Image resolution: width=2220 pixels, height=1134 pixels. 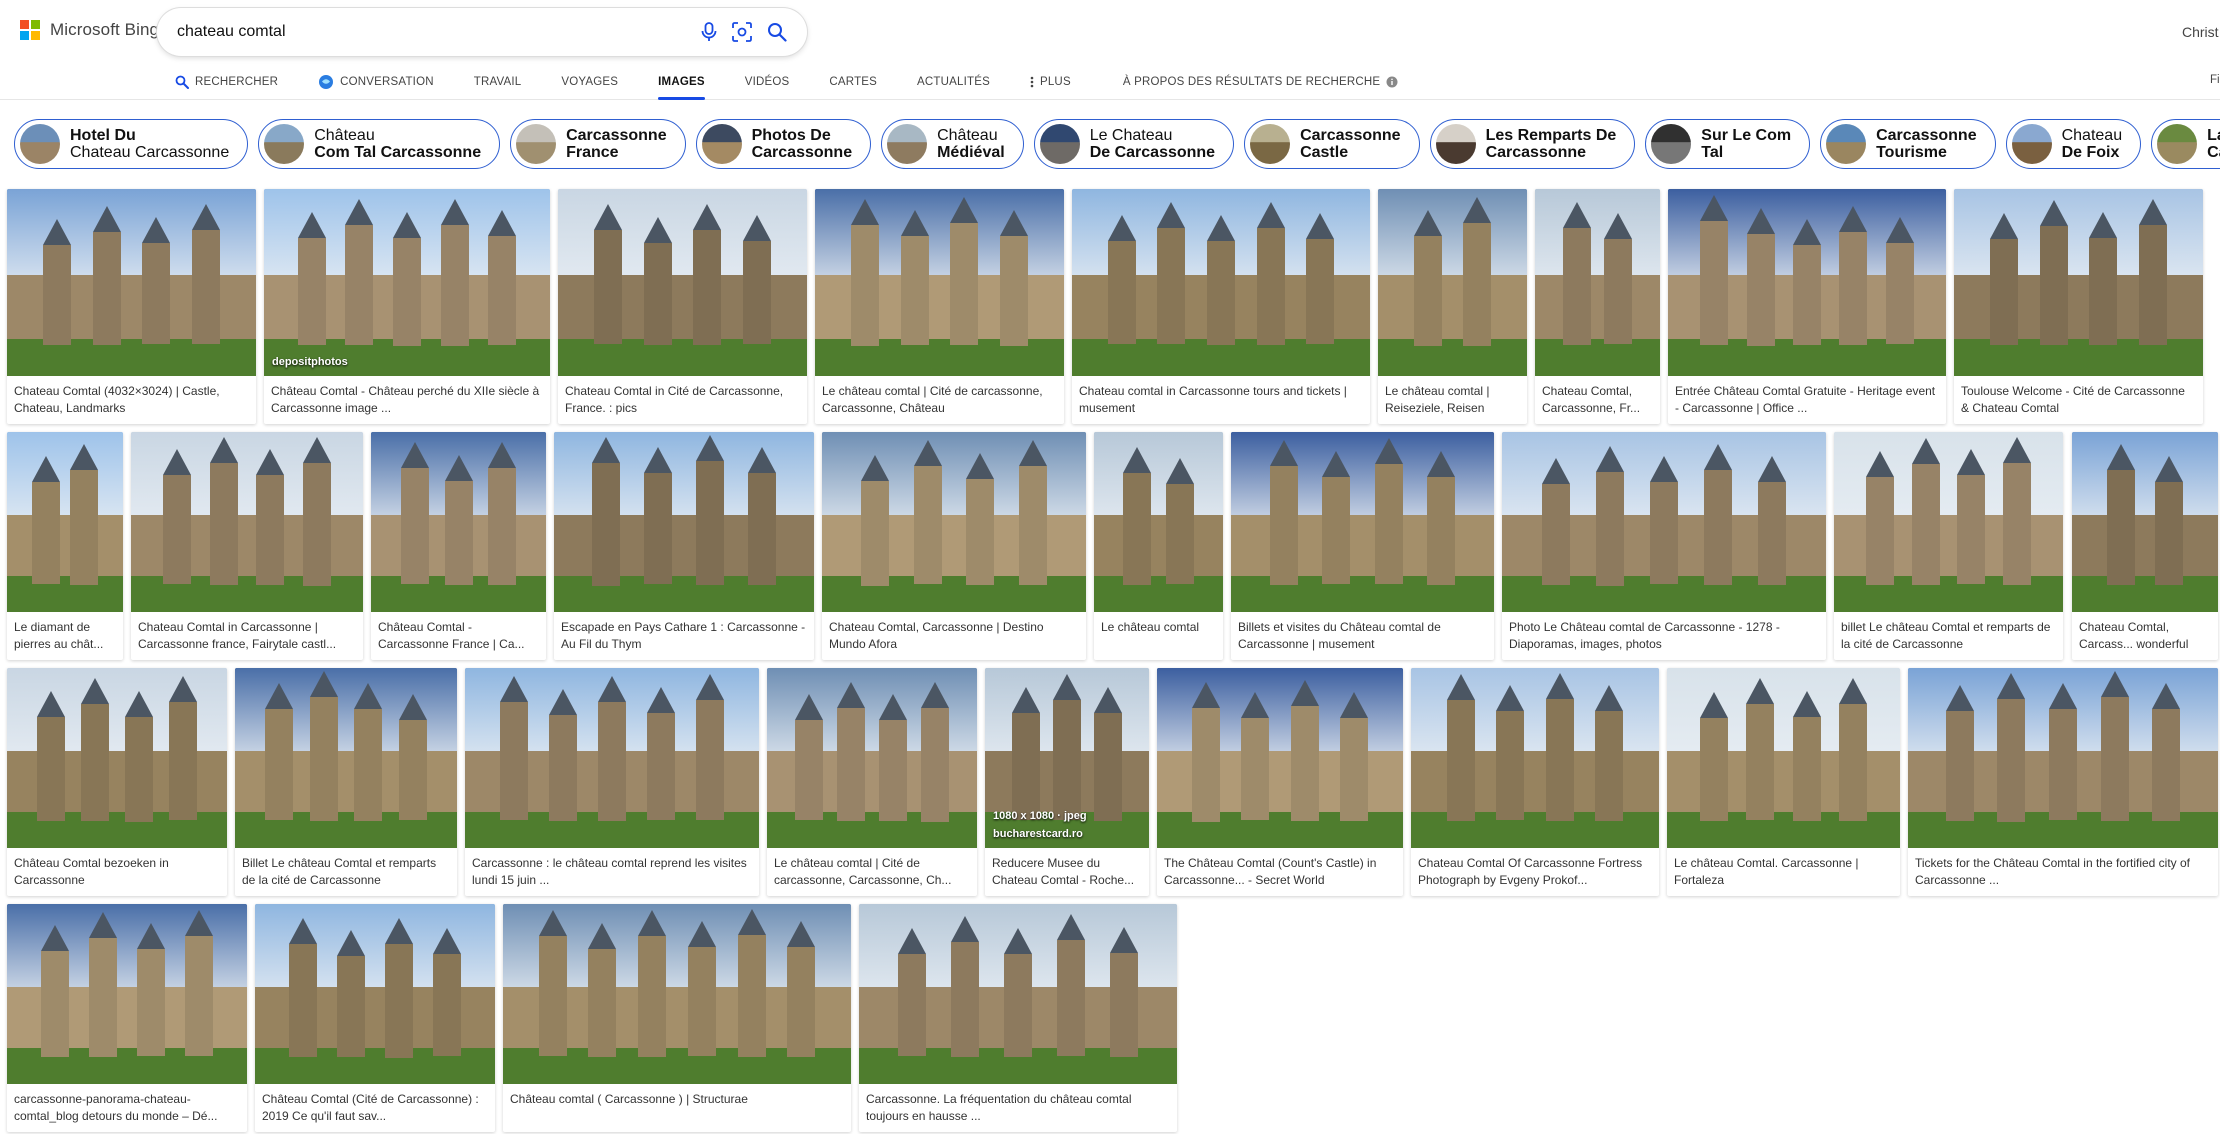 I want to click on result-caption: Le château comtal, so click(x=1158, y=636).